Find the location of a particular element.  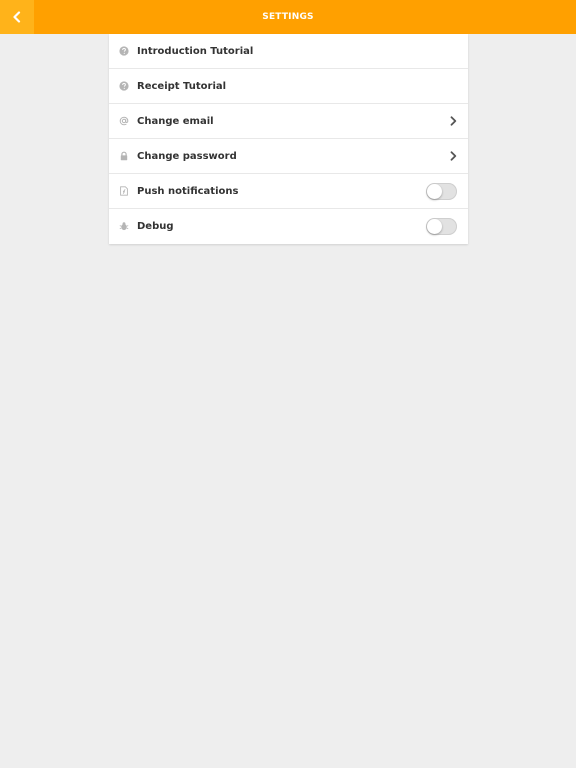

debug-toggle is located at coordinates (441, 226).